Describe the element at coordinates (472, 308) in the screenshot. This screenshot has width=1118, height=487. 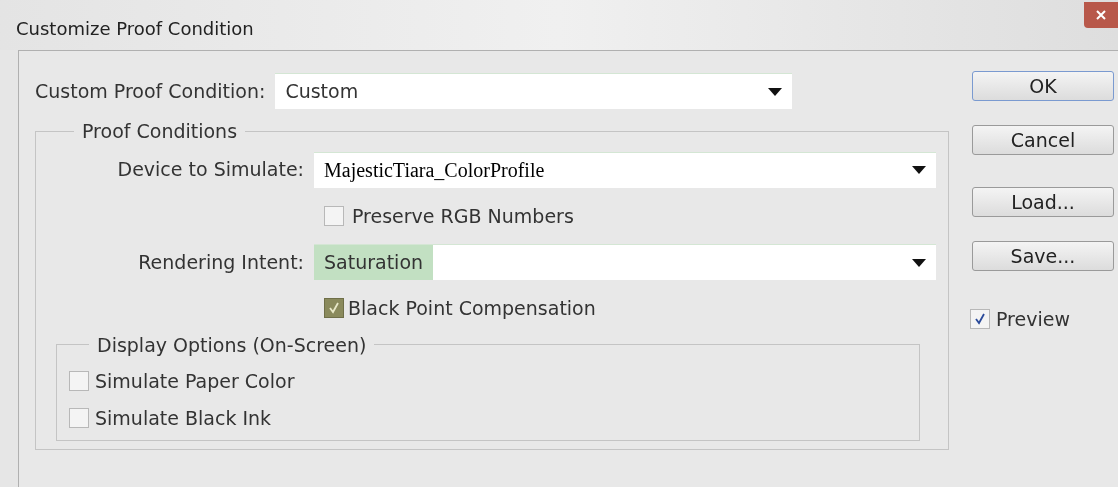
I see `checkbox-label: Black Point Compensation` at that location.